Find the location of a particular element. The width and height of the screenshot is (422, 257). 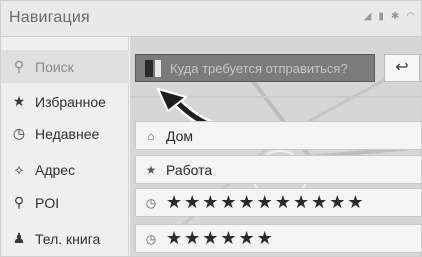

battery-icon: ▮ is located at coordinates (381, 16).